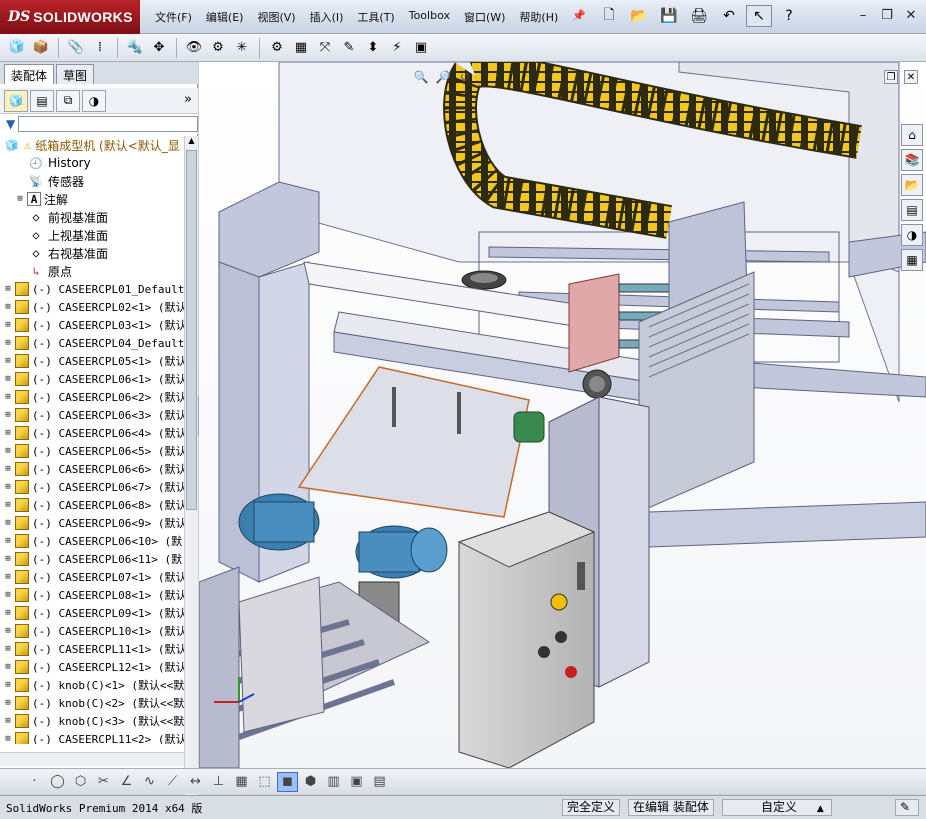  Describe the element at coordinates (912, 210) in the screenshot. I see `view-palette-icon: ▤` at that location.